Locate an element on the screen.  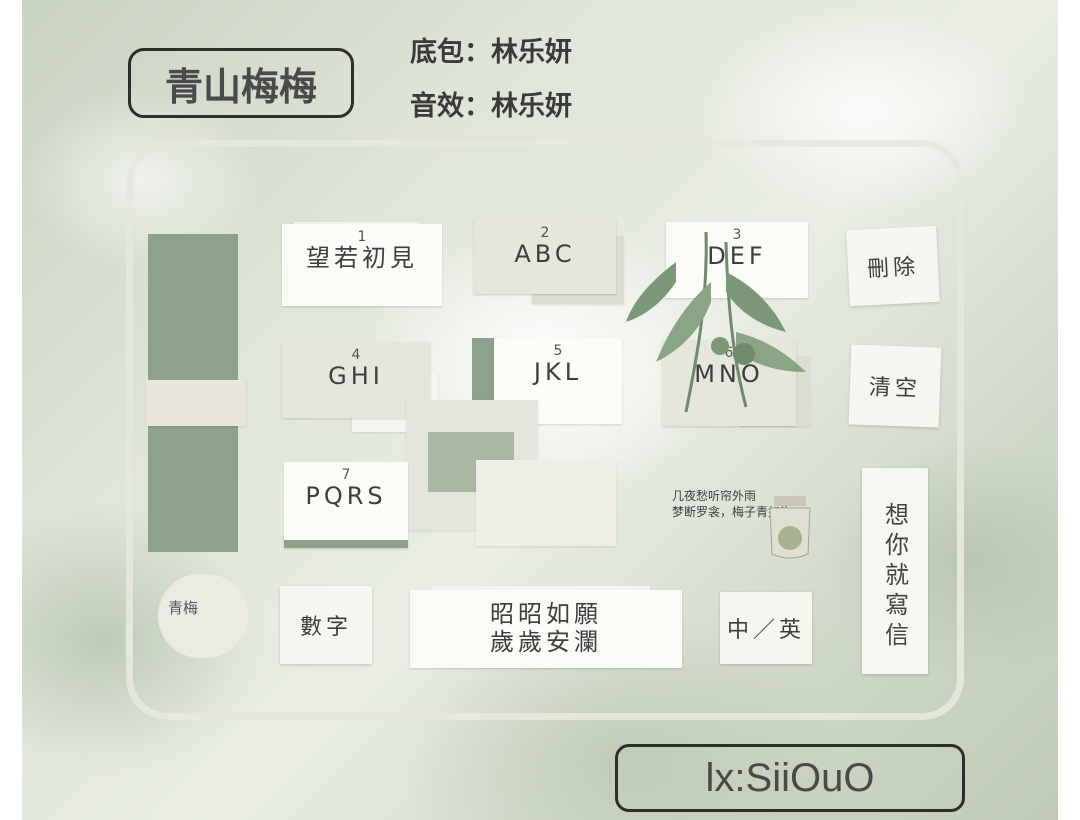
key-7: 7 PQRS is located at coordinates (346, 505).